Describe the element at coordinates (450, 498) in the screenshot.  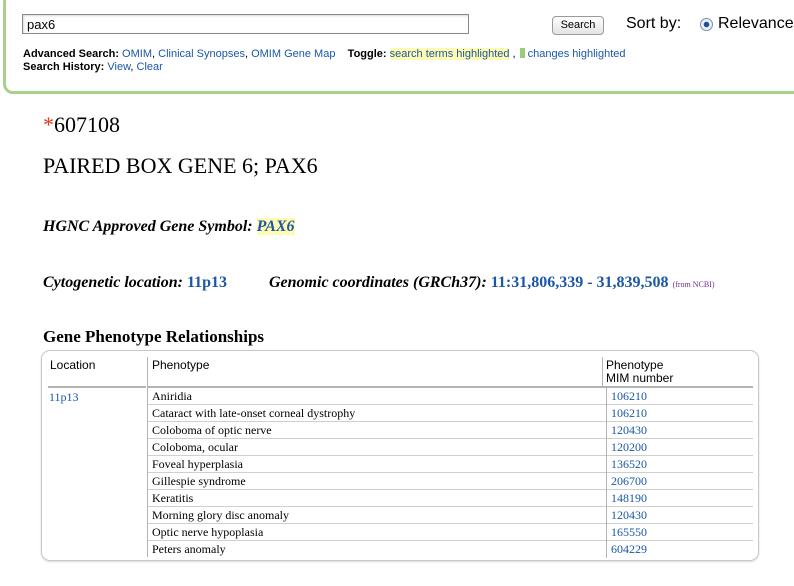
I see `table-row: Keratitis 148190` at that location.